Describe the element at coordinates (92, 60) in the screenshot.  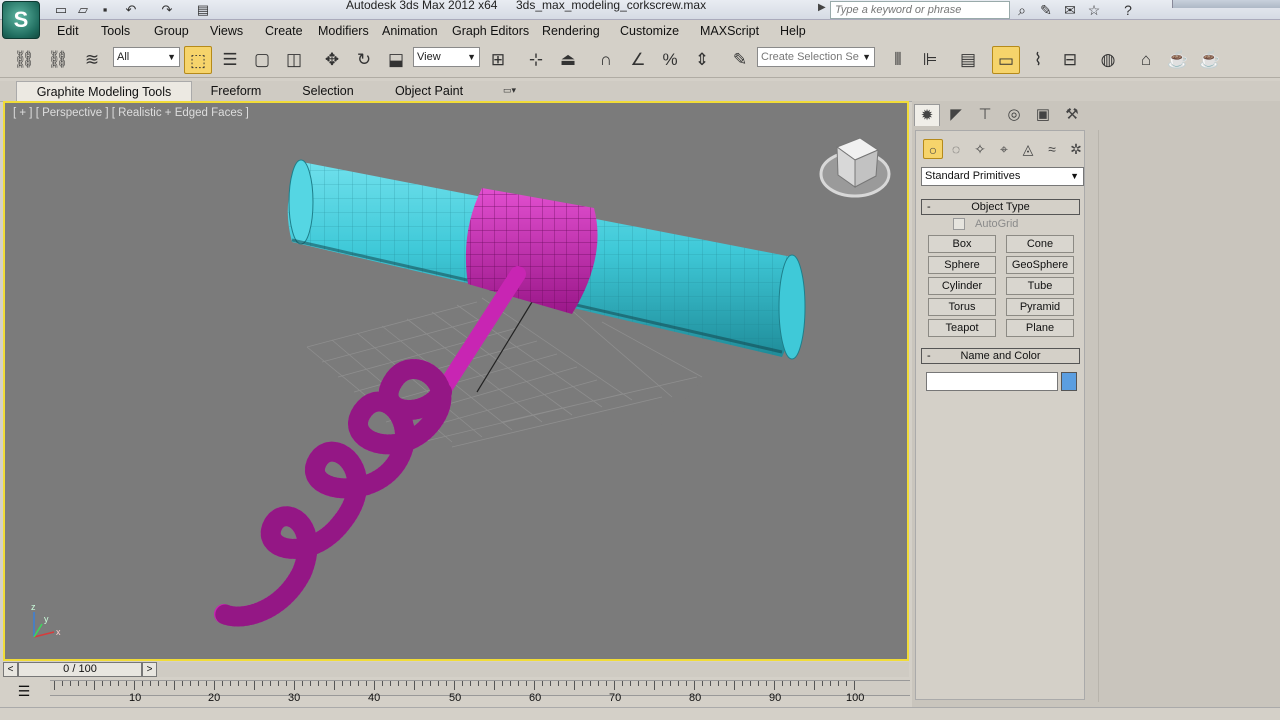
I see `bind-space-warp-icon: ≋` at that location.